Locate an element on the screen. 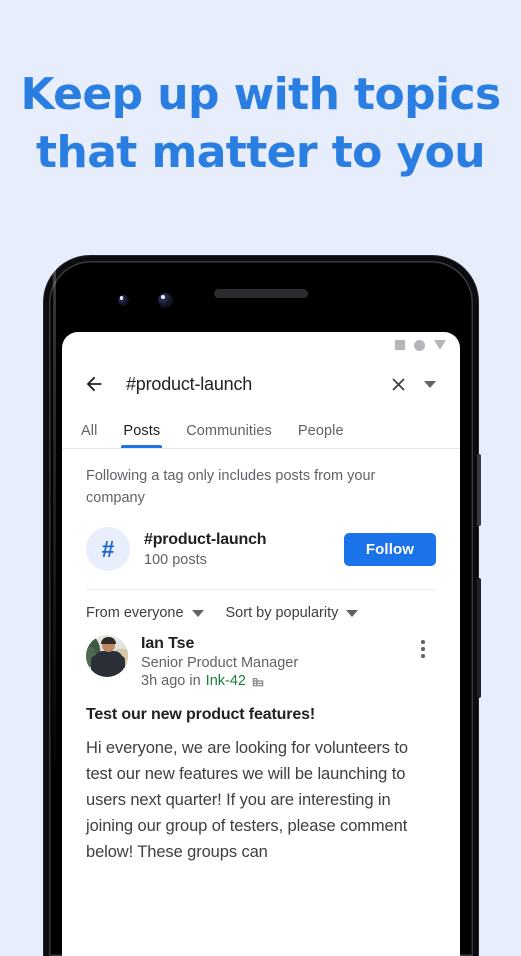 Image resolution: width=521 pixels, height=956 pixels. post-time-text: 3h ago in is located at coordinates (171, 681).